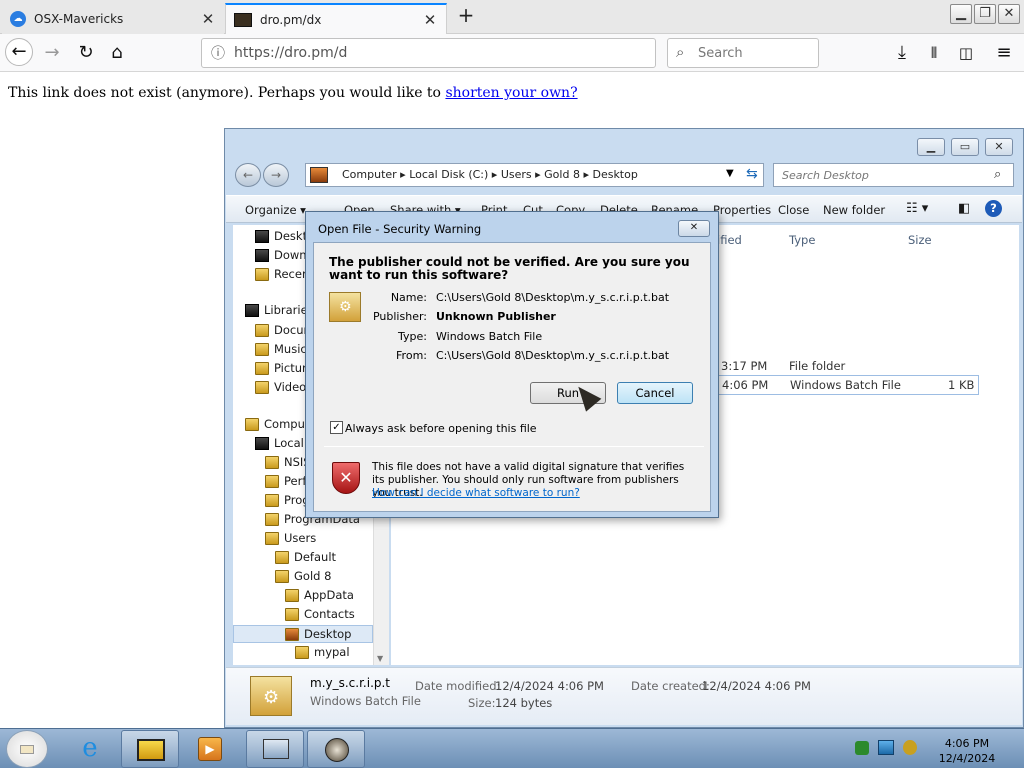  I want to click on internet-explorer-icon: e, so click(90, 749).